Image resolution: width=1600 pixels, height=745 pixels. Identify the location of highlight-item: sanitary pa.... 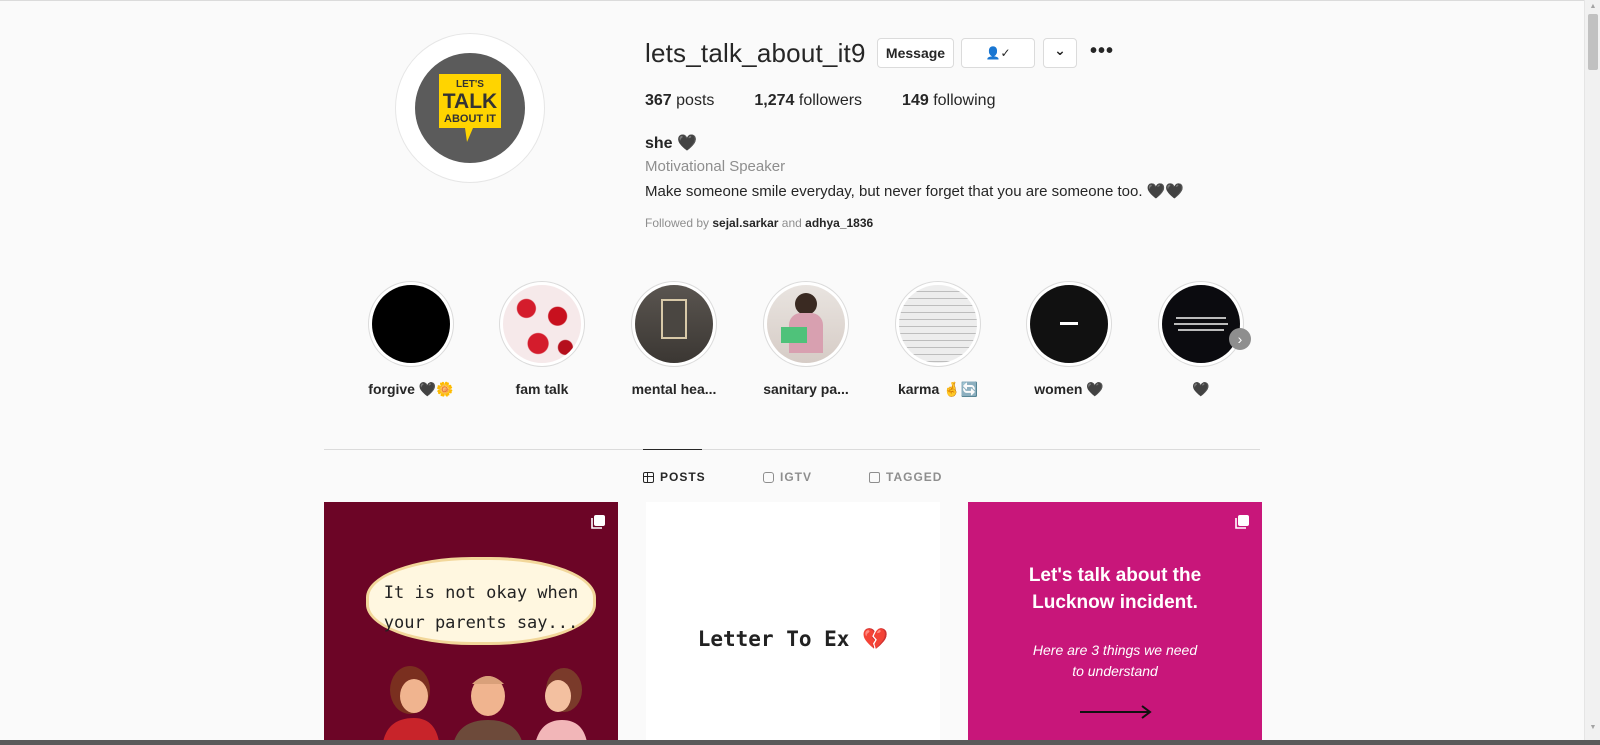
(806, 339).